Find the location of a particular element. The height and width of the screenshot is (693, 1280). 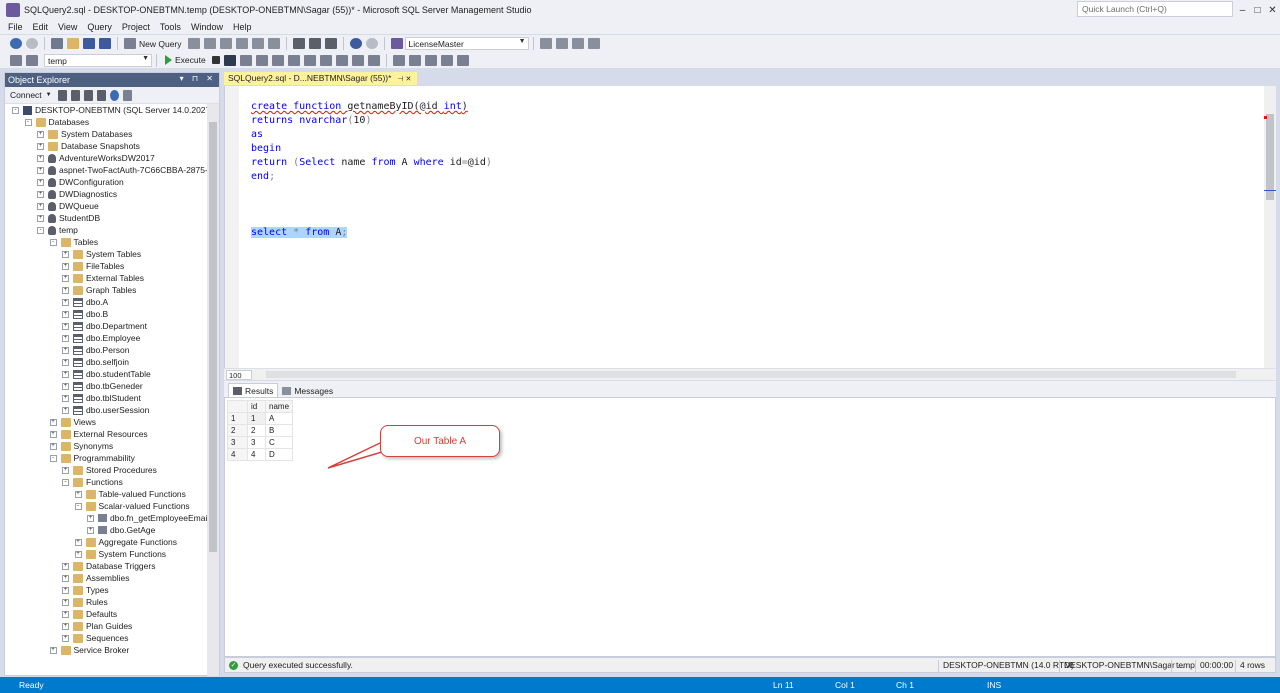

tree-node: - Databases is located at coordinates (106, 122).